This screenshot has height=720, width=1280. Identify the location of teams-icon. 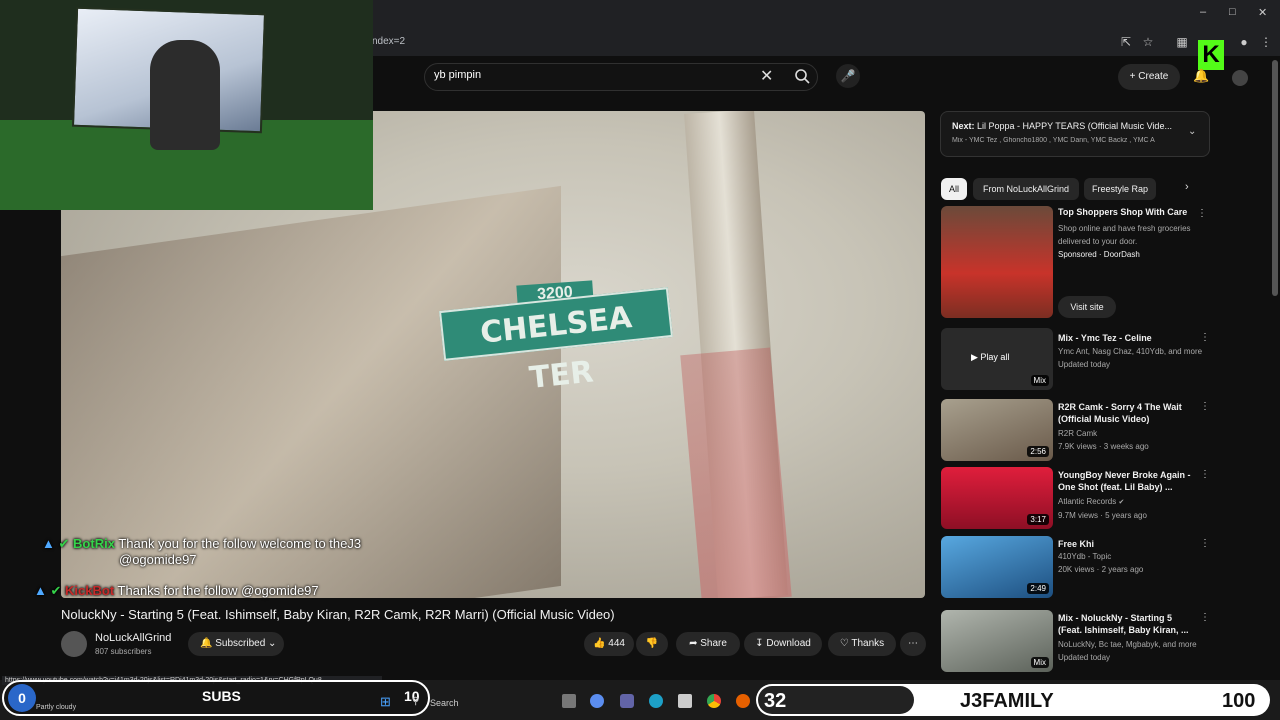
(627, 701).